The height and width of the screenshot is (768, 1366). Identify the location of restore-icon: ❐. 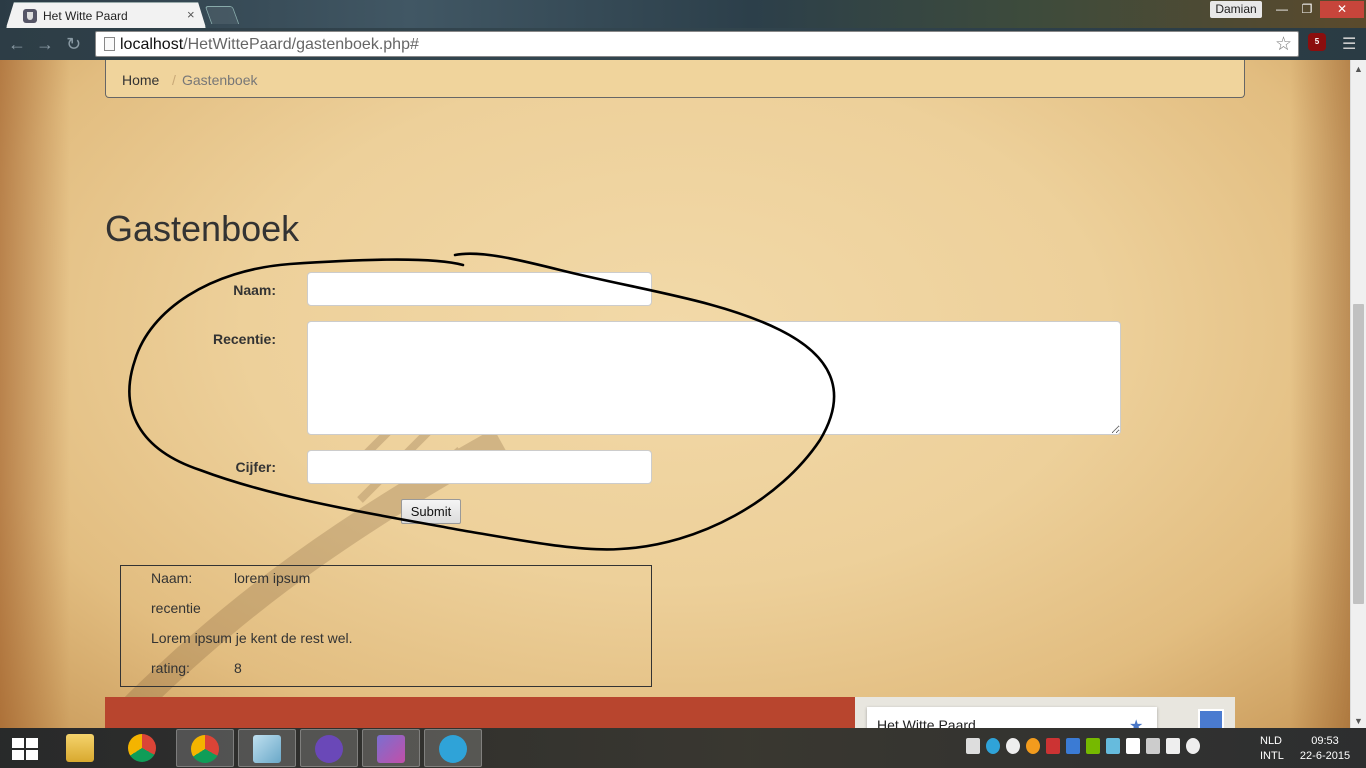
(1307, 9).